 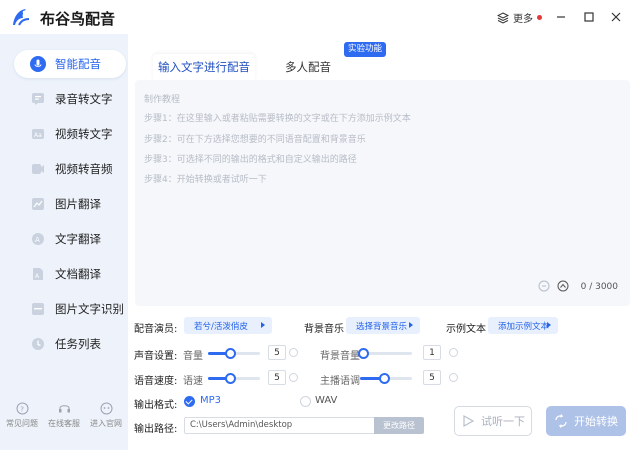 What do you see at coordinates (70, 239) in the screenshot?
I see `sidebar-item-text-translate: A 文字翻译` at bounding box center [70, 239].